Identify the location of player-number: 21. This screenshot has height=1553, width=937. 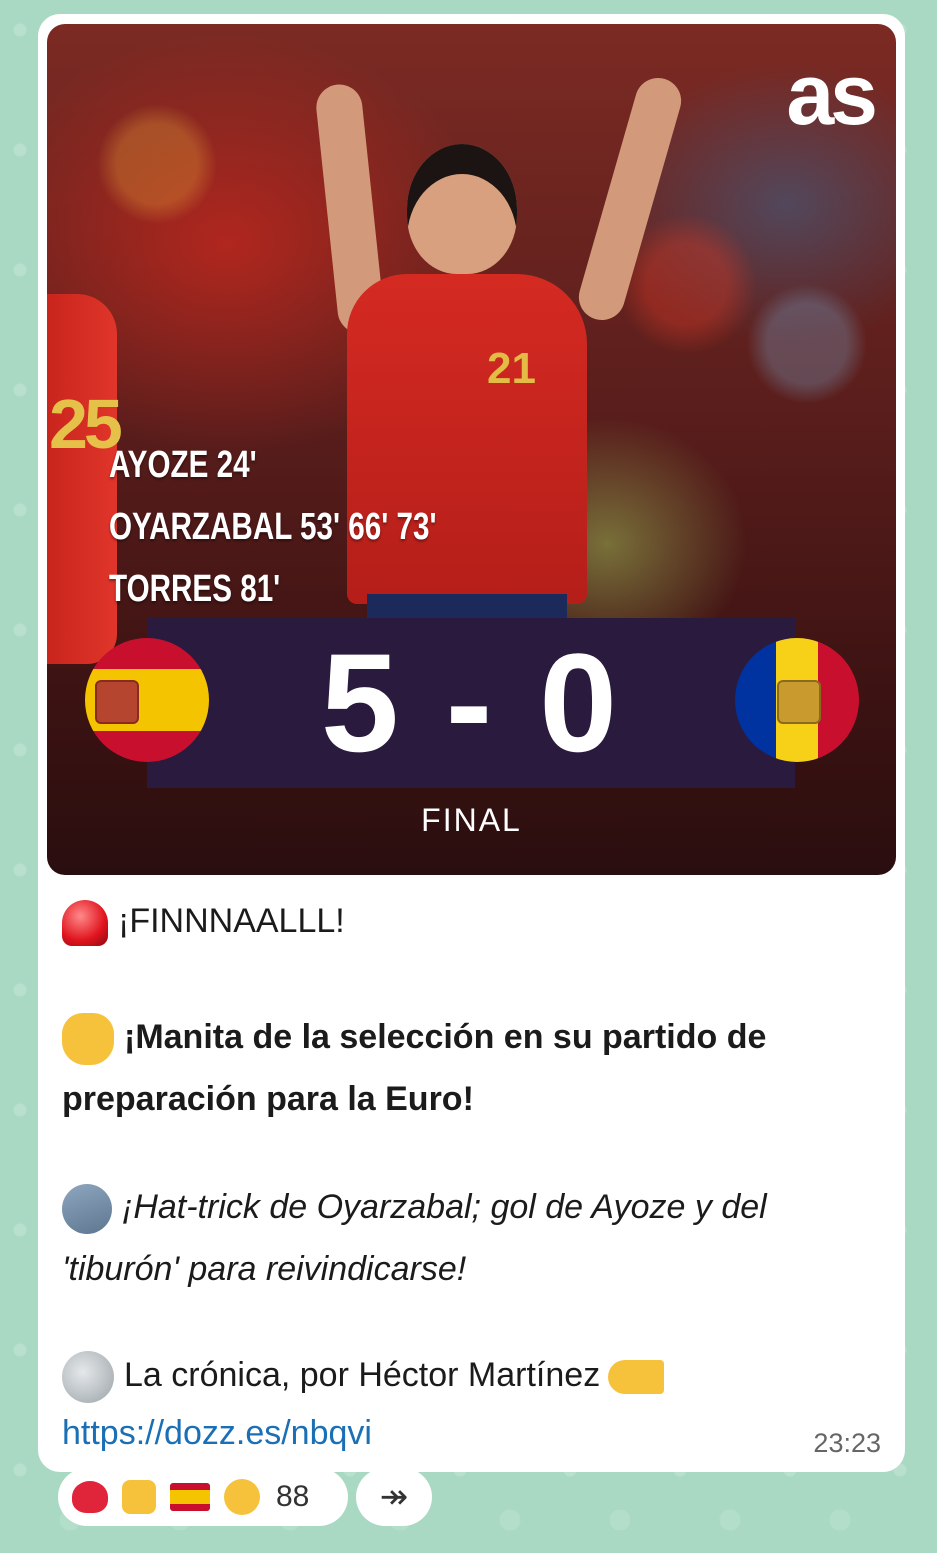
(511, 368).